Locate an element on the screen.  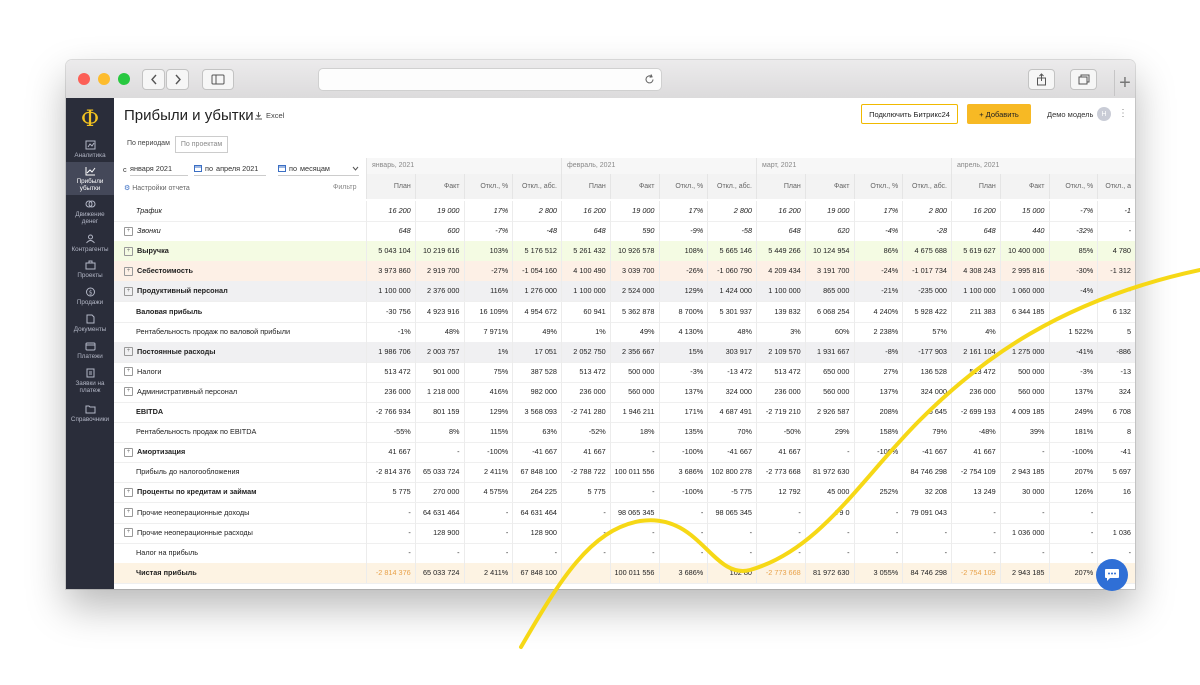
avatar: Н is located at coordinates (1104, 114).